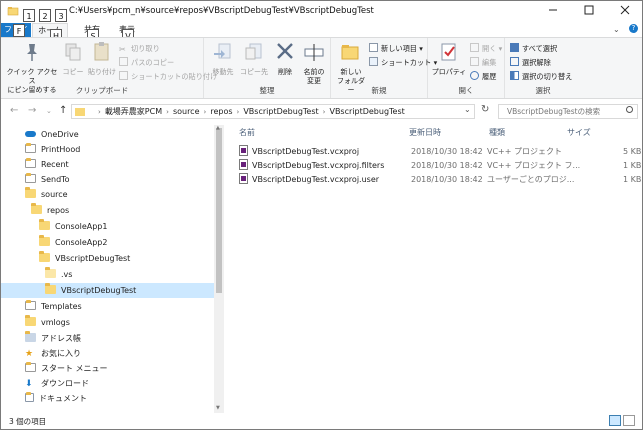 This screenshot has height=431, width=644. What do you see at coordinates (589, 12) in the screenshot?
I see `maximize-button` at bounding box center [589, 12].